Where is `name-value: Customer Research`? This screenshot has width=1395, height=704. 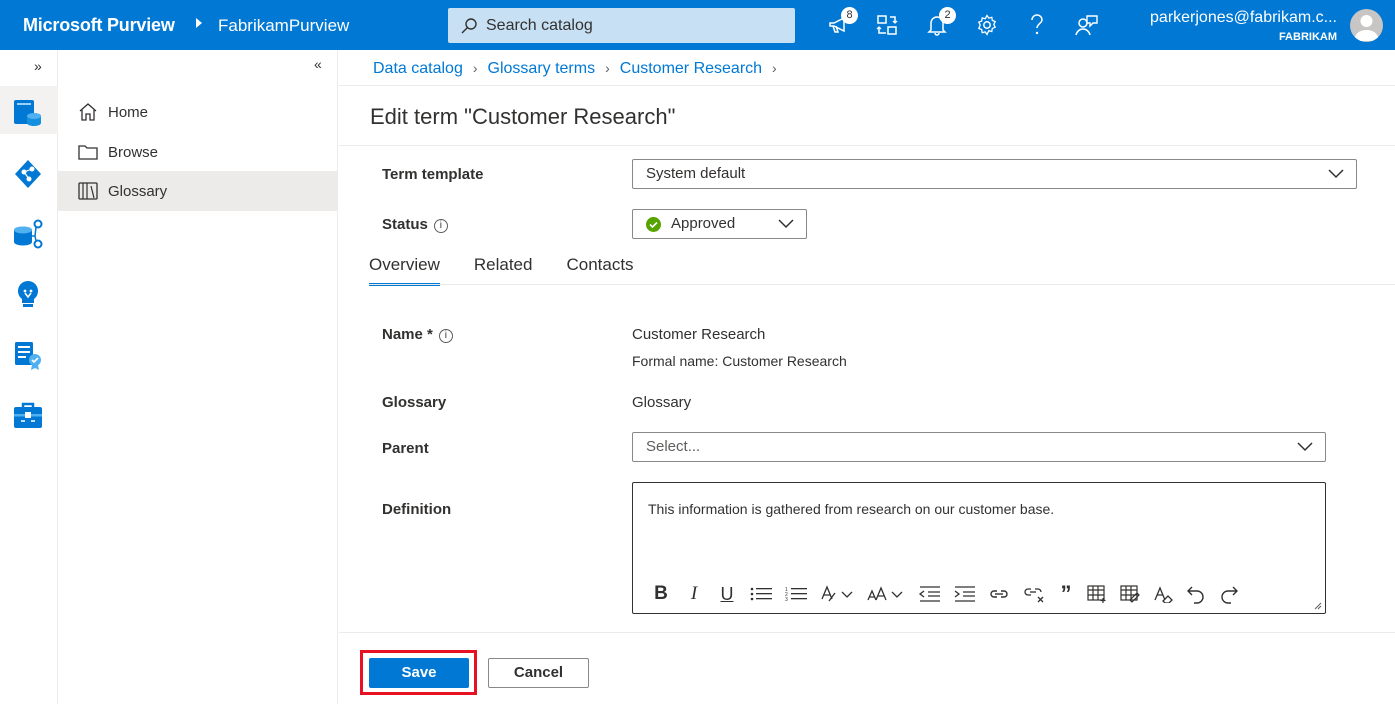
name-value: Customer Research is located at coordinates (699, 334).